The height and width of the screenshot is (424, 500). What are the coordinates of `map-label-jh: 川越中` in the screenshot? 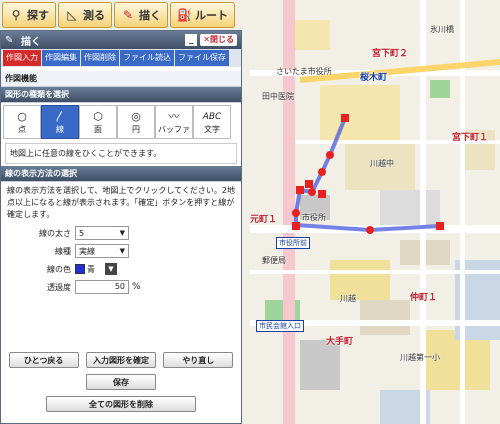 It's located at (382, 163).